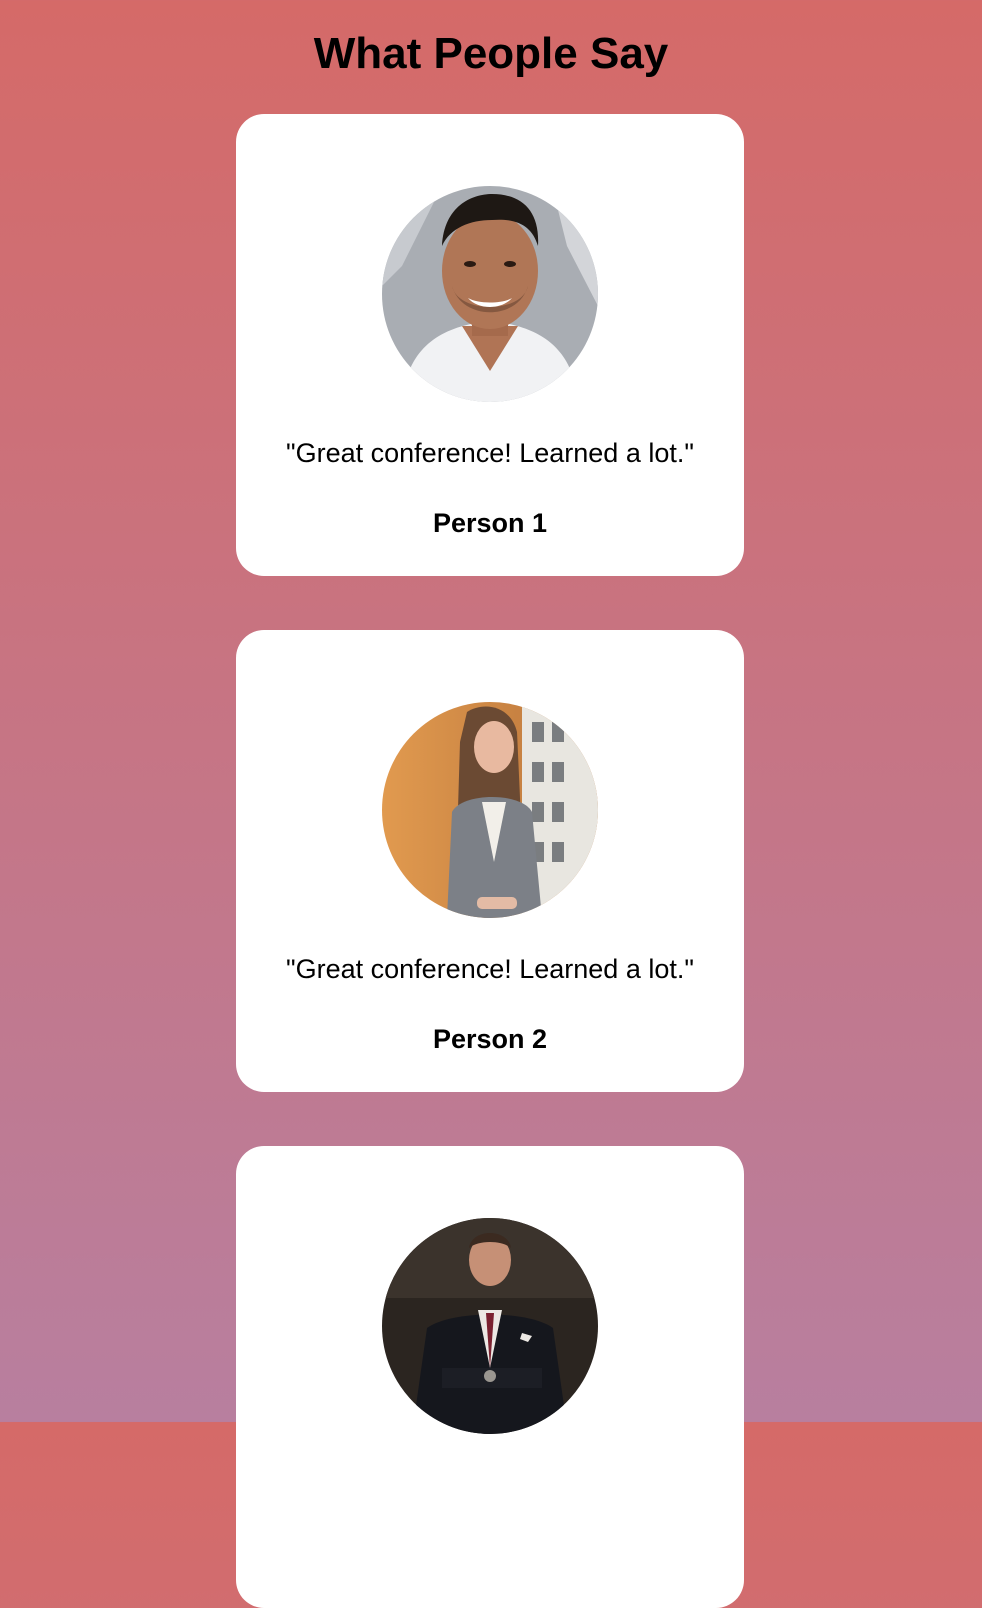  Describe the element at coordinates (490, 523) in the screenshot. I see `testimonial-author: Person 1` at that location.